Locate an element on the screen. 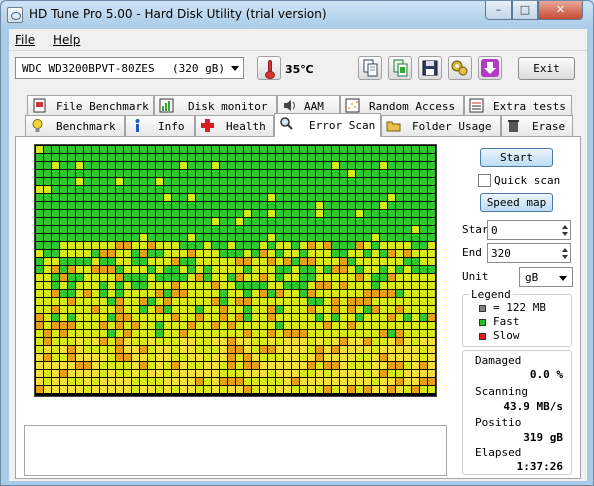  close-button: ✕ is located at coordinates (560, 10).